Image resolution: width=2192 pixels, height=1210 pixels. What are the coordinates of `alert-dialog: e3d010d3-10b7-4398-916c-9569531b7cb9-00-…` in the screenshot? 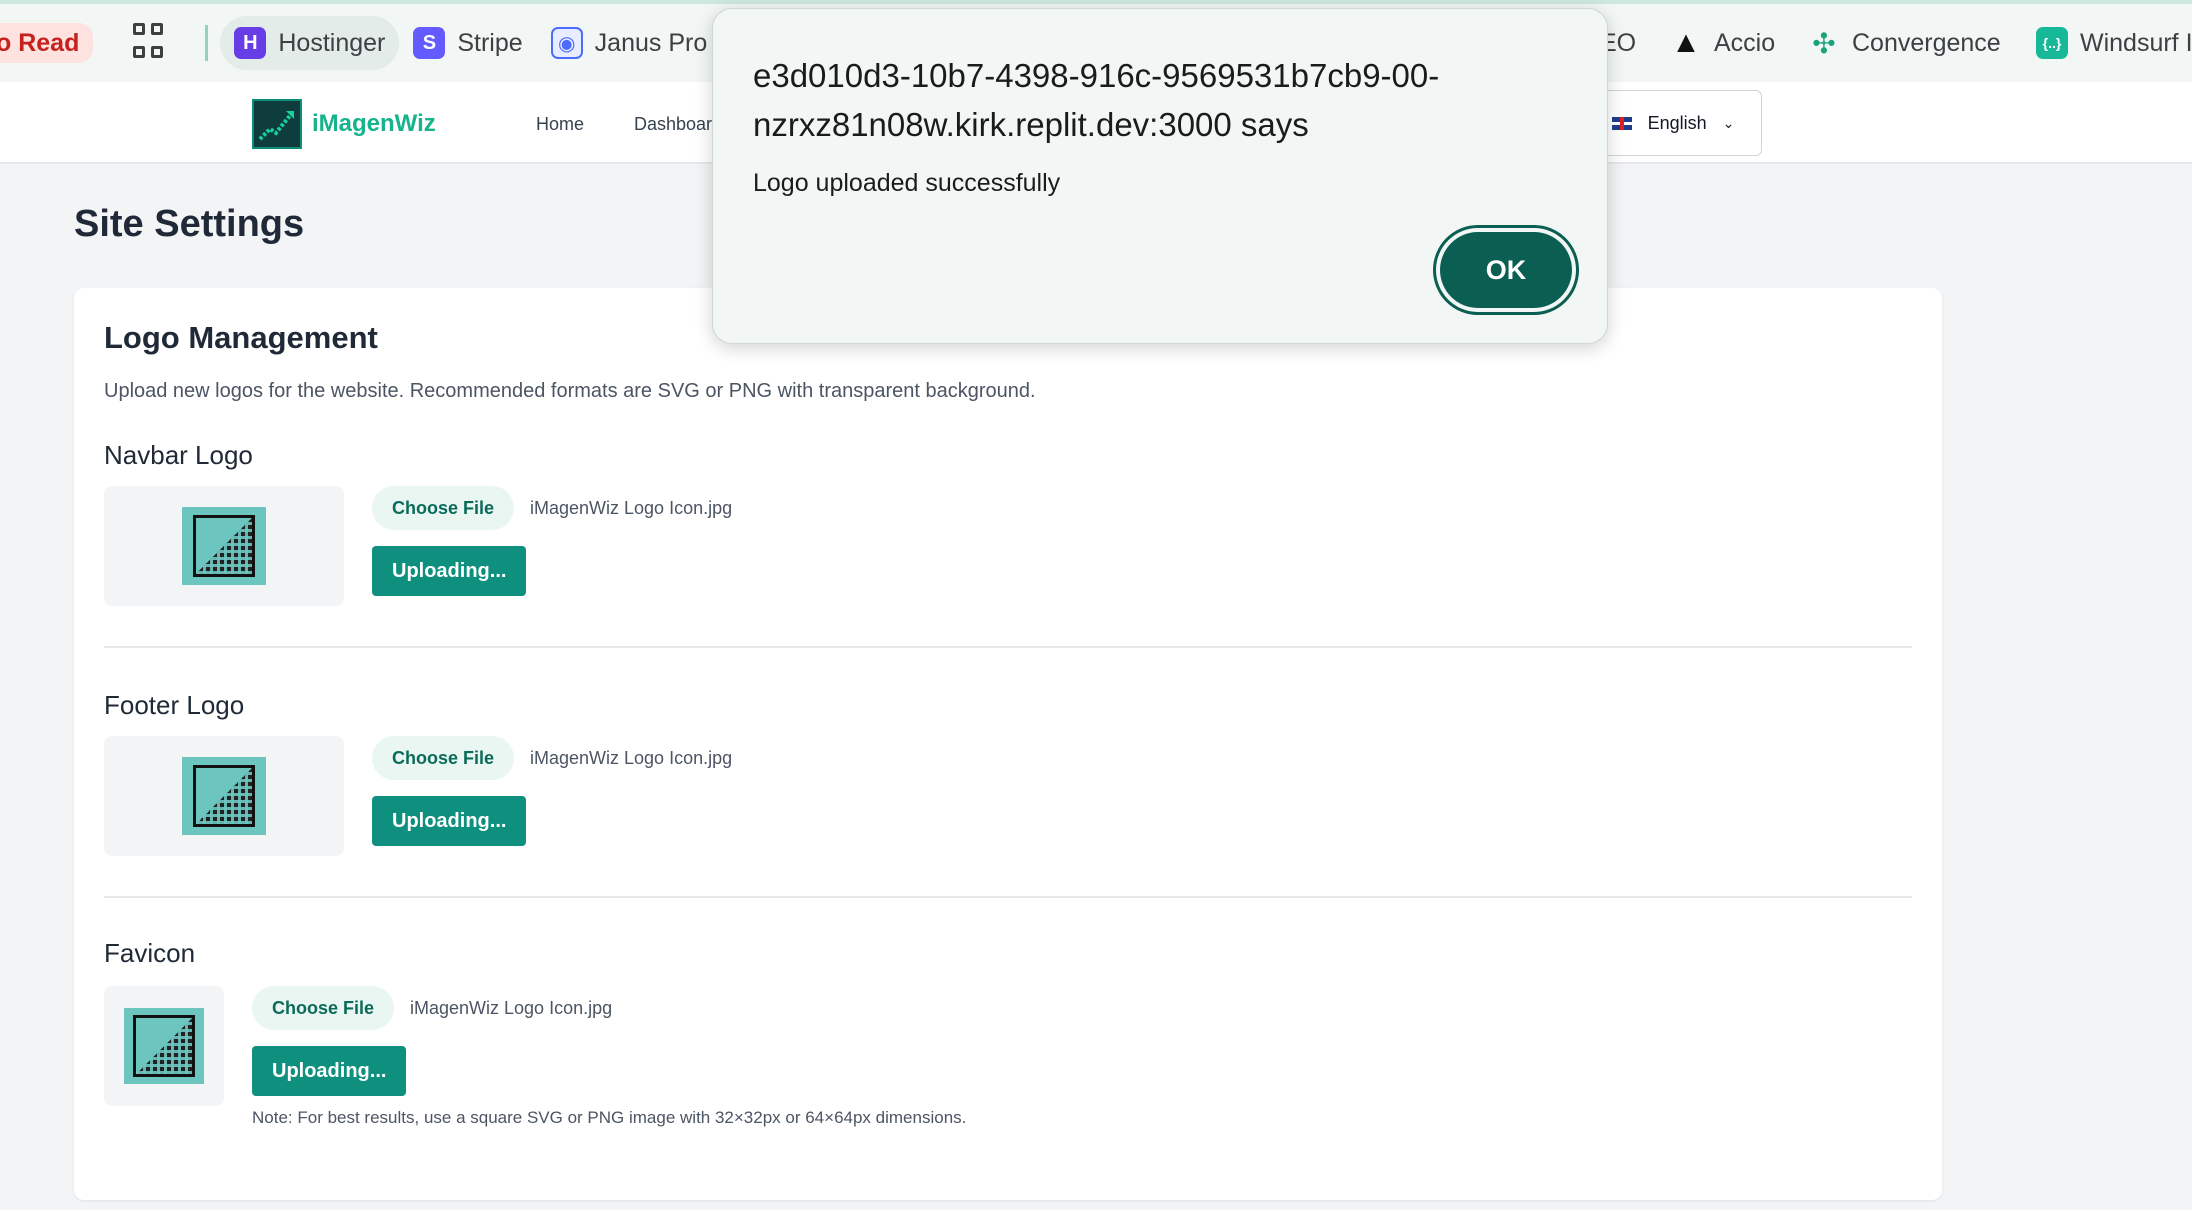 It's located at (1160, 176).